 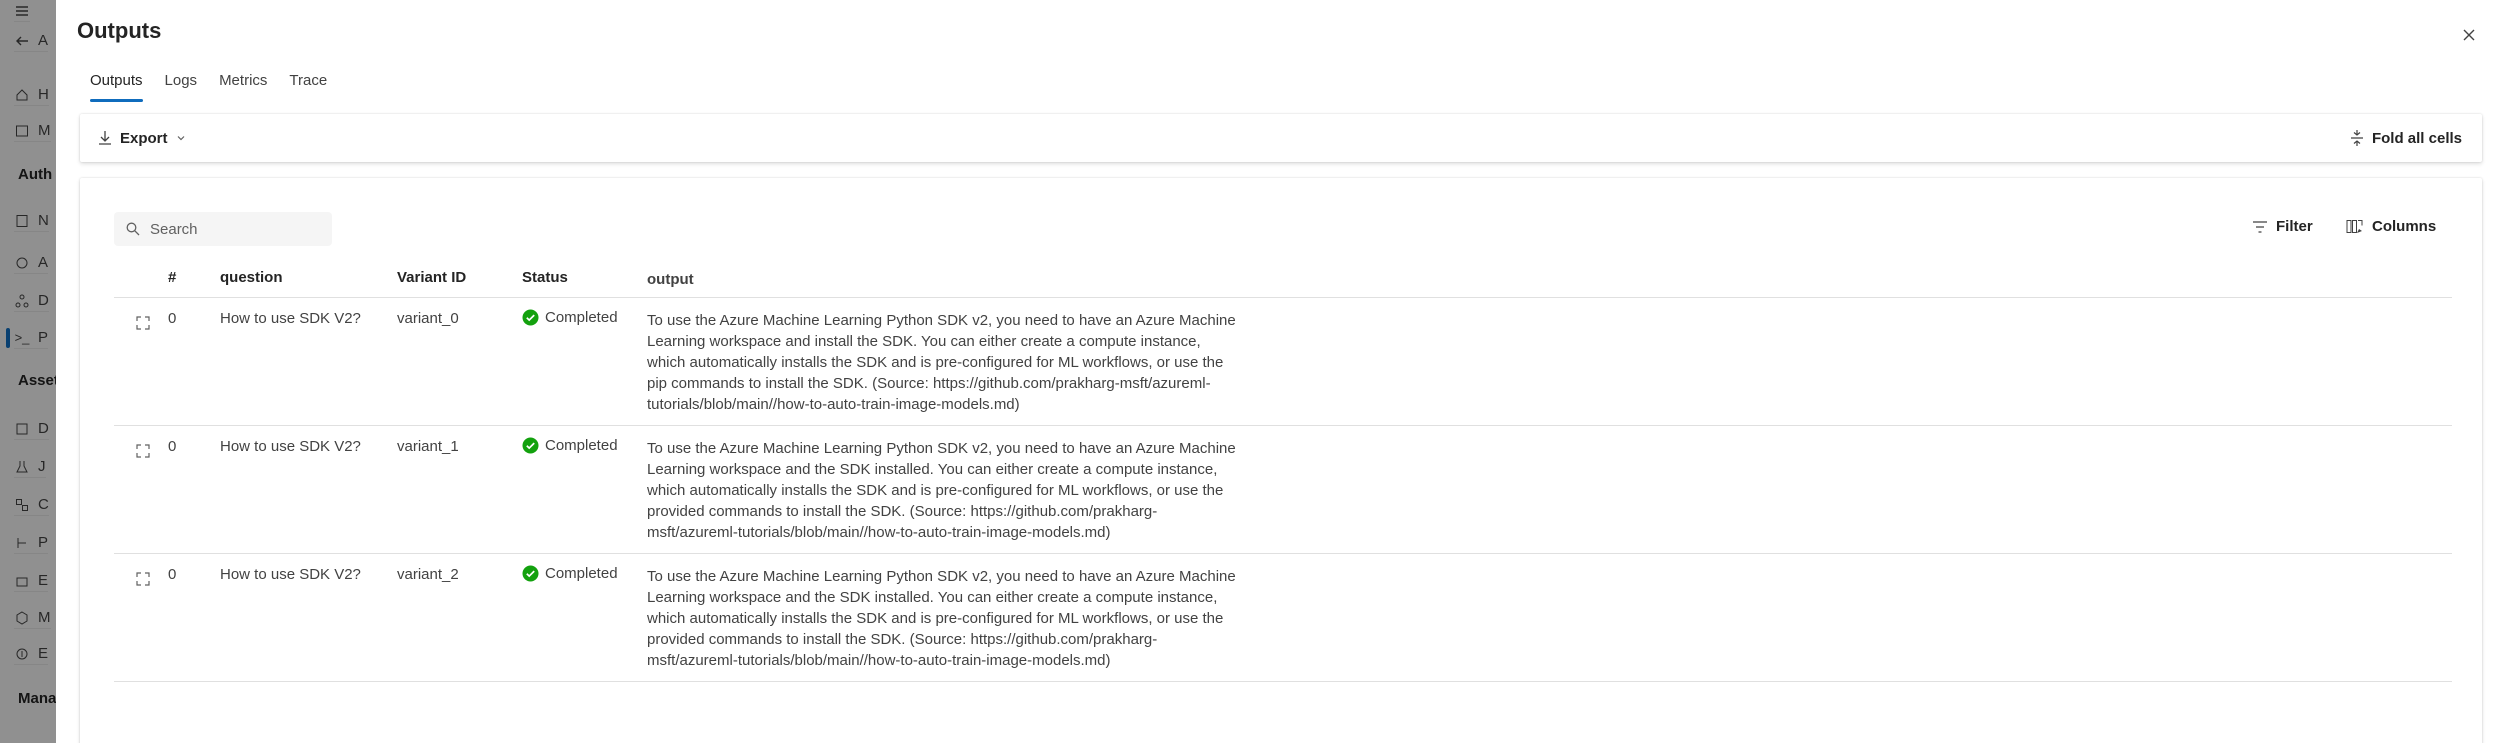 What do you see at coordinates (116, 87) in the screenshot?
I see `tab-outputs: Outputs` at bounding box center [116, 87].